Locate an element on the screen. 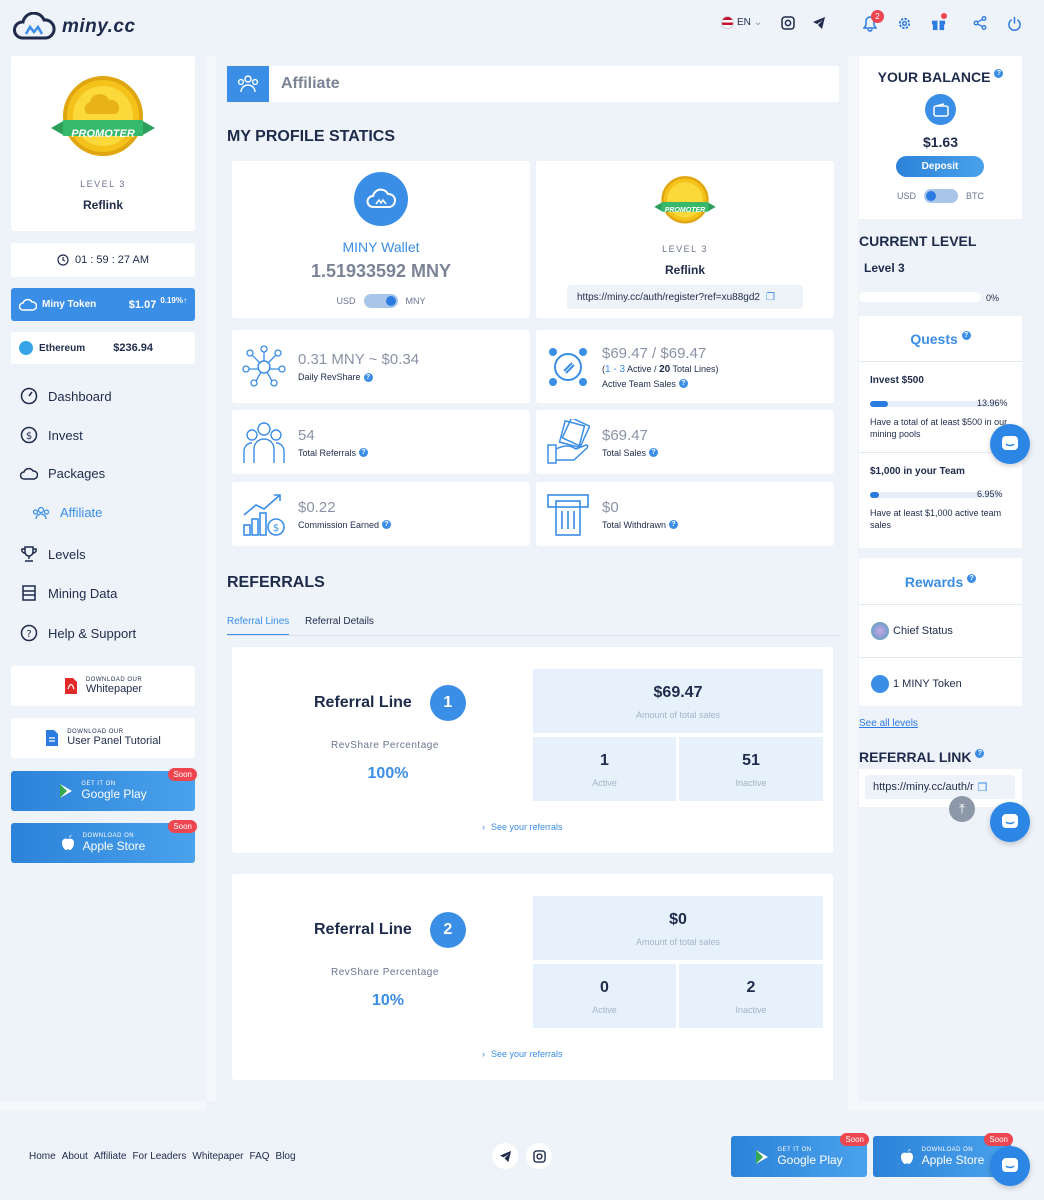 The width and height of the screenshot is (1044, 1200). stat-value: 0.31 MNY ~ $0.34 is located at coordinates (359, 359).